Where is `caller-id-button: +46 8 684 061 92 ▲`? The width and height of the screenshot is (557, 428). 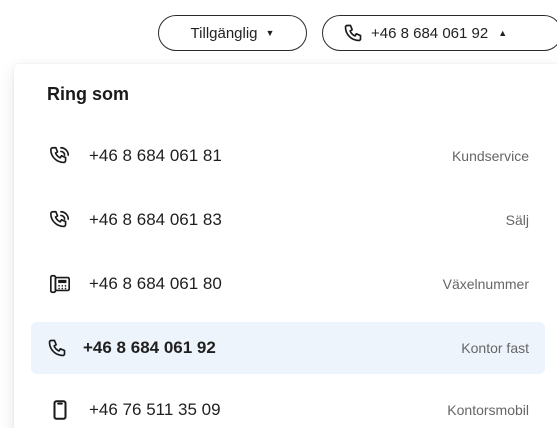
caller-id-button: +46 8 684 061 92 ▲ is located at coordinates (439, 33).